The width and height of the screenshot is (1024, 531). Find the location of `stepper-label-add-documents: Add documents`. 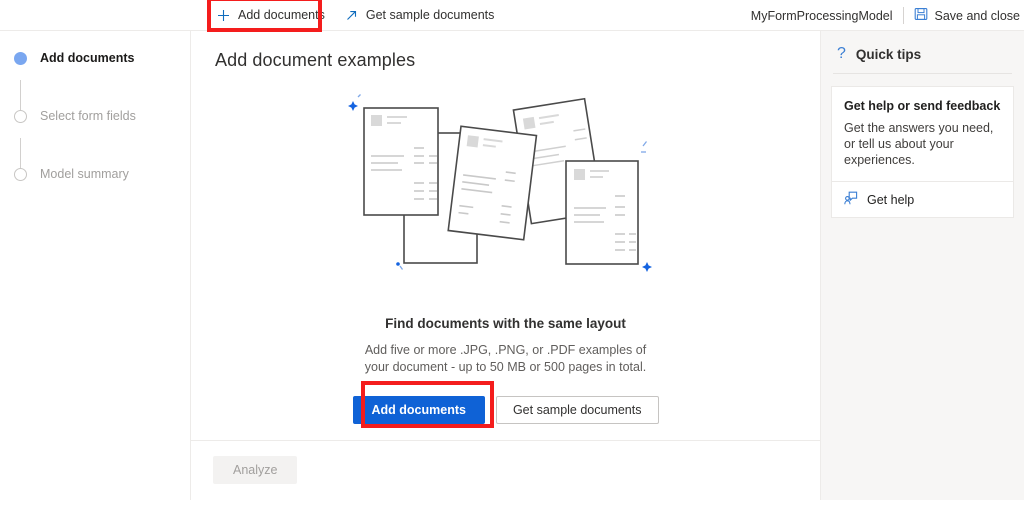

stepper-label-add-documents: Add documents is located at coordinates (87, 58).